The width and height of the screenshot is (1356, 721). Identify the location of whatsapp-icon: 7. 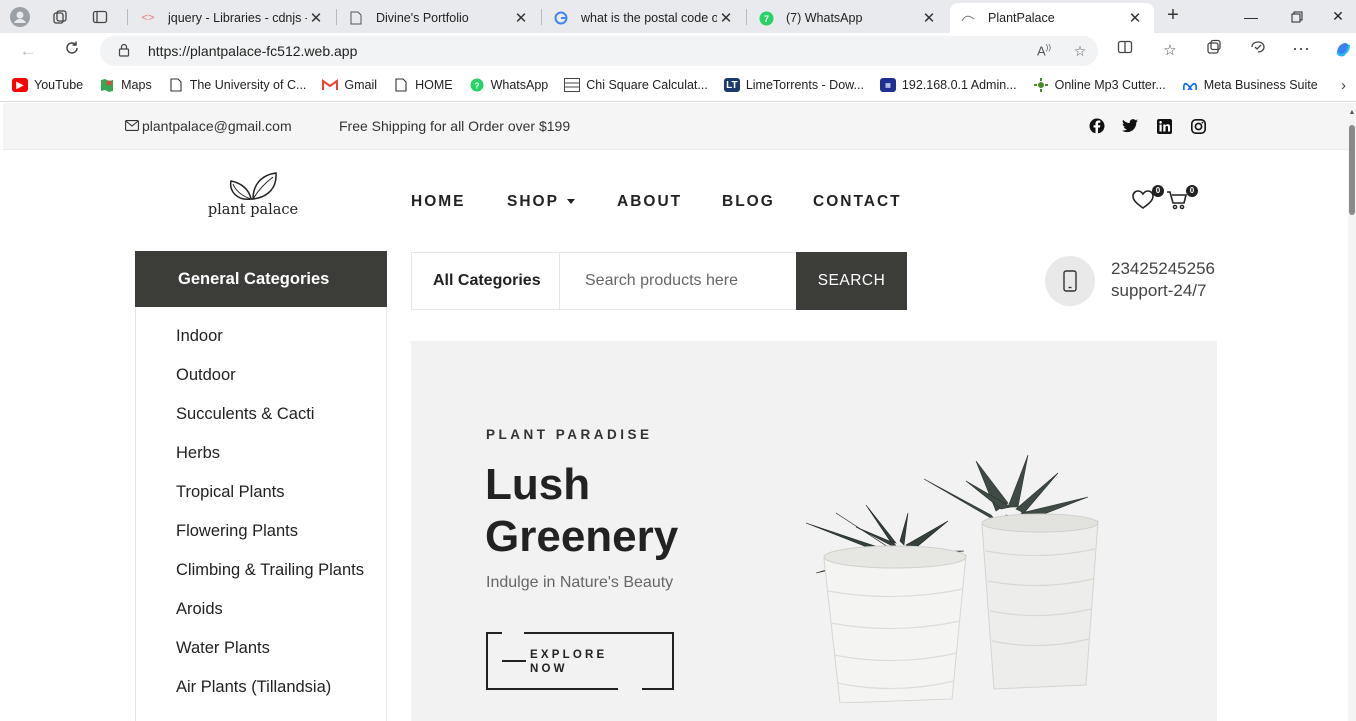
(766, 18).